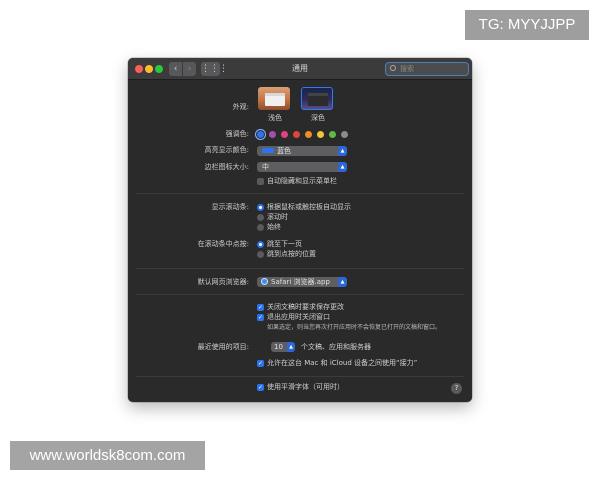  What do you see at coordinates (527, 25) in the screenshot?
I see `telegram-watermark: TG: MYYJJPP` at bounding box center [527, 25].